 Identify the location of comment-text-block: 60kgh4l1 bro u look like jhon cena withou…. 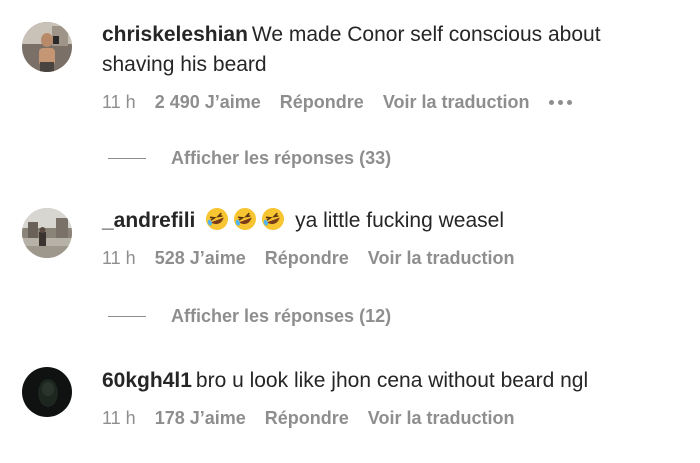
(386, 381).